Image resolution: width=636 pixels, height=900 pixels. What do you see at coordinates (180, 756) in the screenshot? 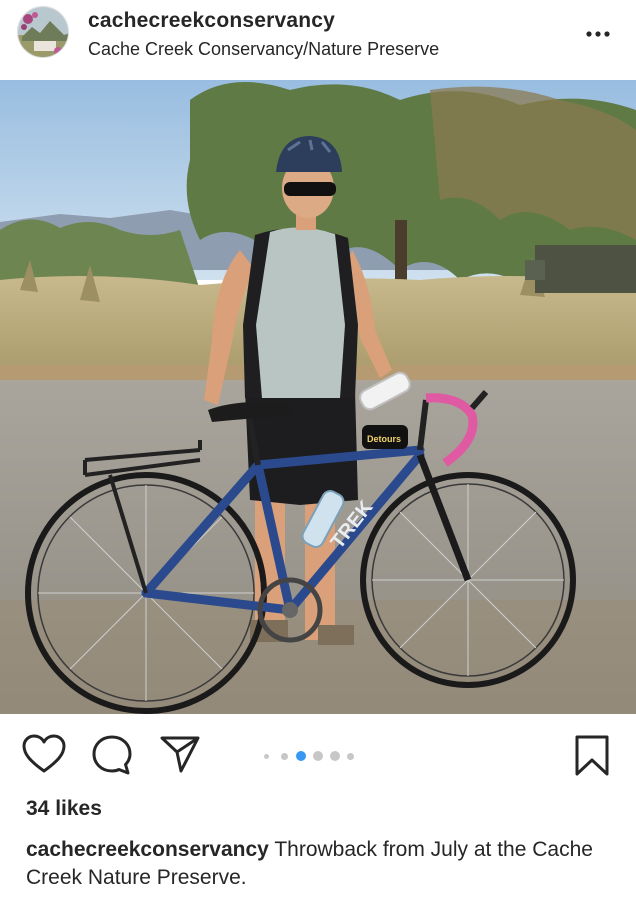
I see `send-icon` at bounding box center [180, 756].